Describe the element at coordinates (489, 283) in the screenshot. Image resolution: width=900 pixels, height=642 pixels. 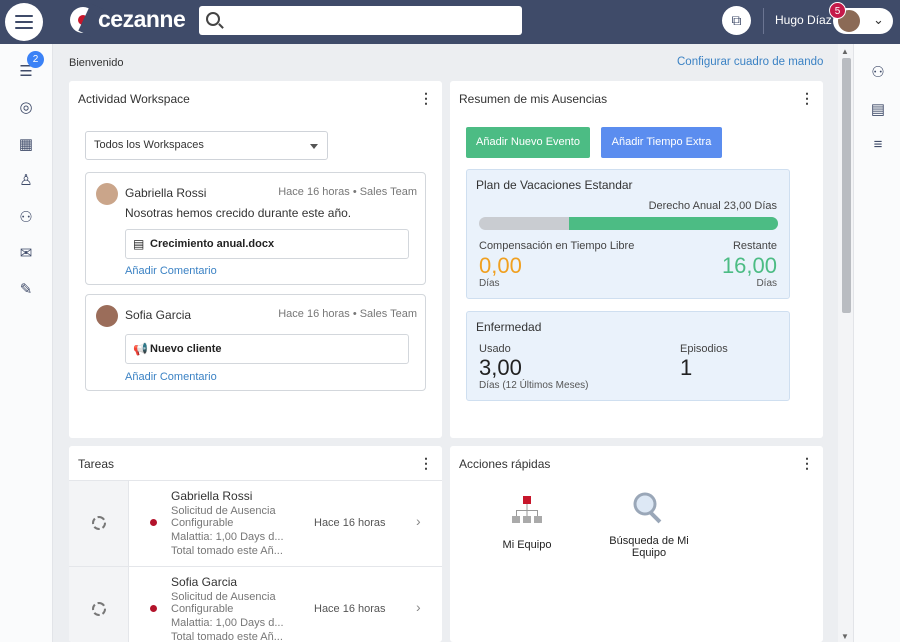
I see `toil-unit: Días` at that location.